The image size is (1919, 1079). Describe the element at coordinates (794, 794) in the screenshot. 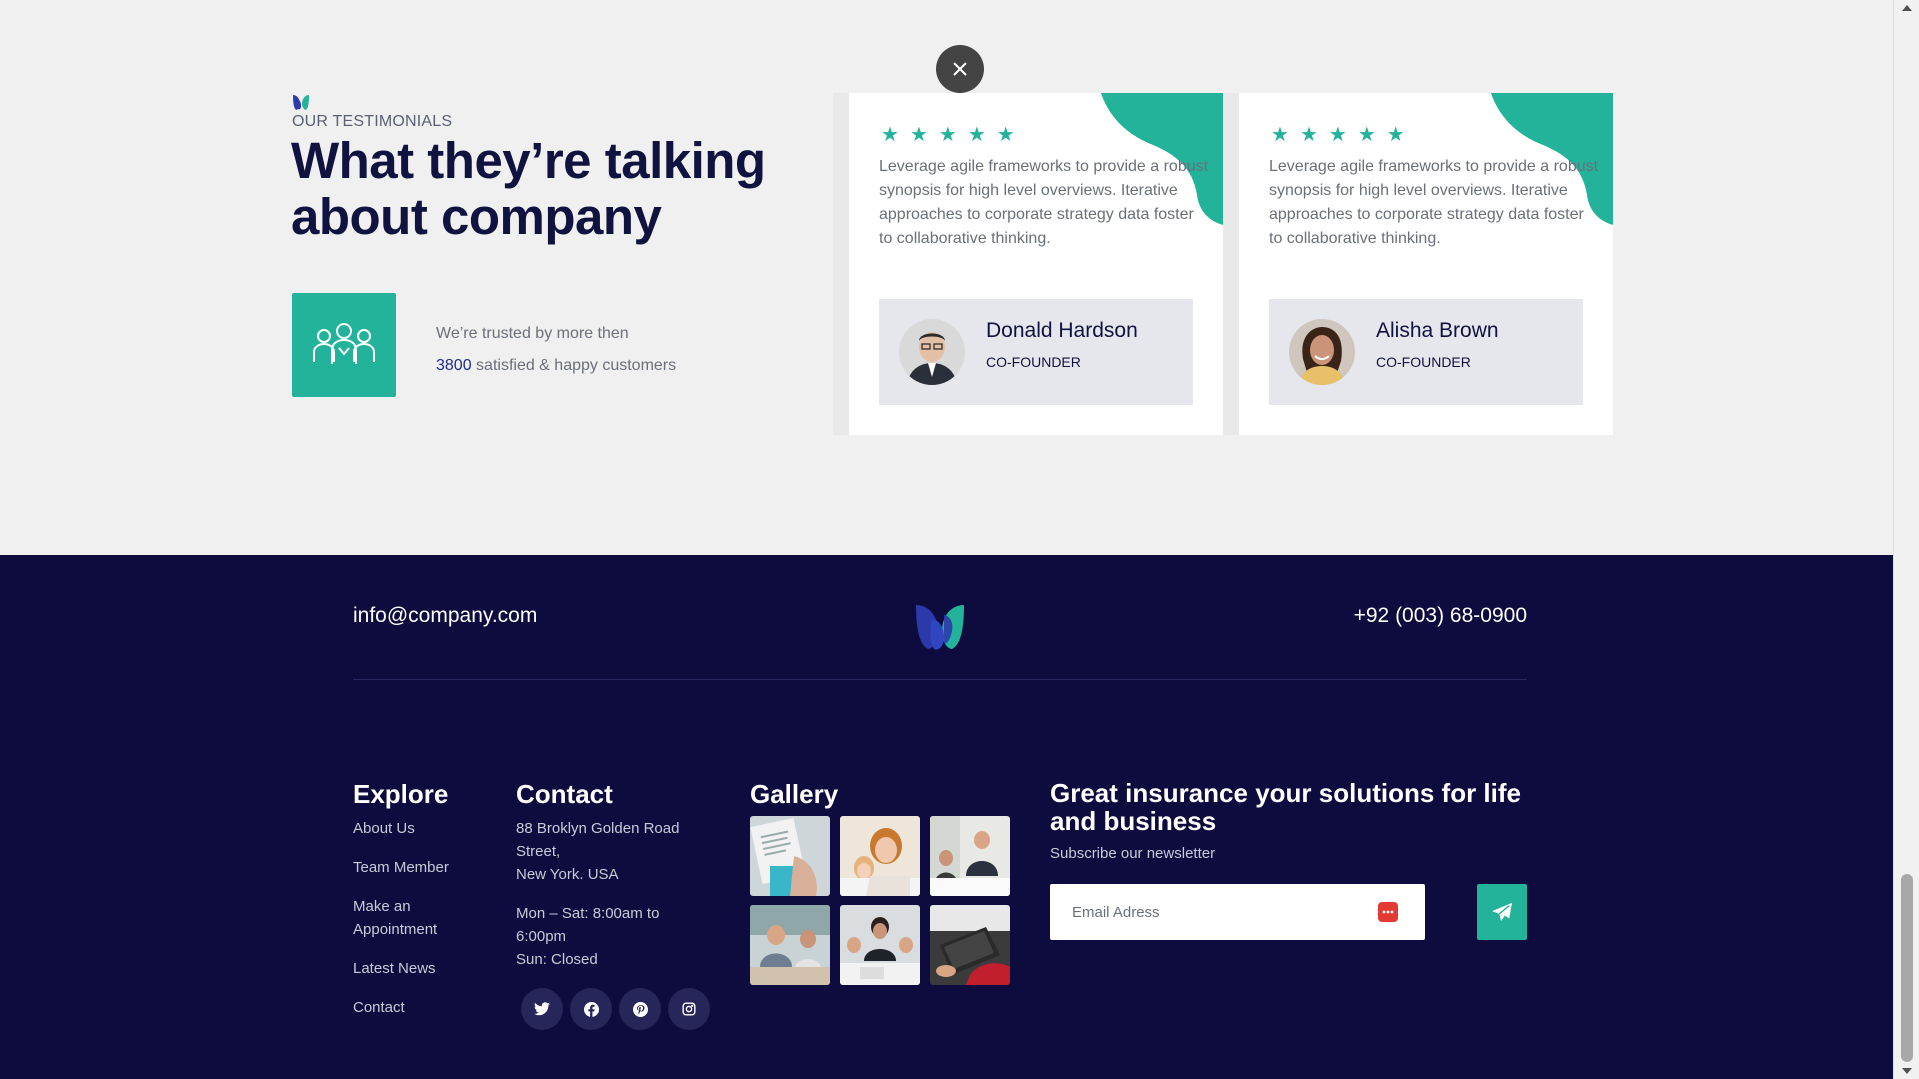

I see `gallery-title: Gallery` at that location.